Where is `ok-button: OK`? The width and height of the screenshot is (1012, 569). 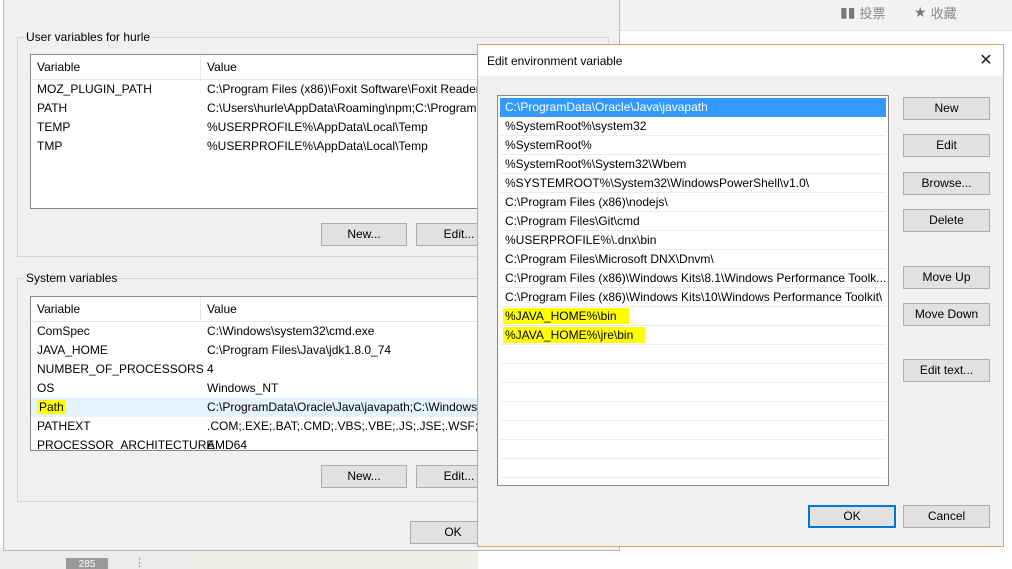 ok-button: OK is located at coordinates (852, 516).